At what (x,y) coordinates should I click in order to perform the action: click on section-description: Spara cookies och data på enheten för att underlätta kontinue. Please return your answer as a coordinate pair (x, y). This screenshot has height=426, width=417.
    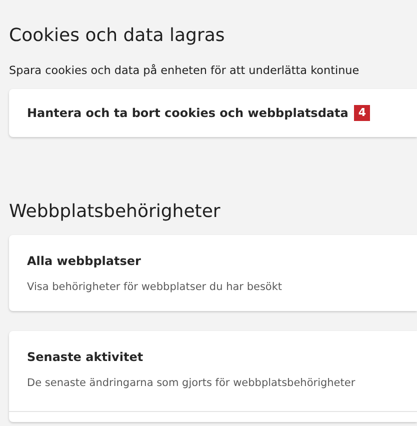
    Looking at the image, I should click on (184, 71).